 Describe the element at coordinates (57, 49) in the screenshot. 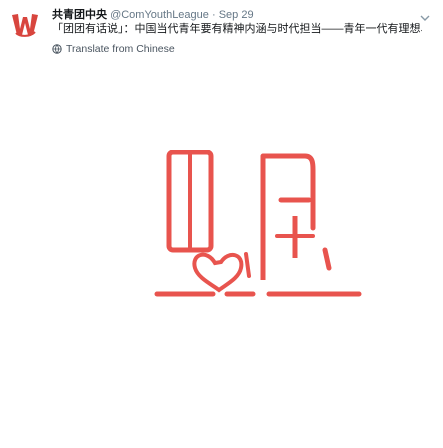

I see `globe-icon` at that location.